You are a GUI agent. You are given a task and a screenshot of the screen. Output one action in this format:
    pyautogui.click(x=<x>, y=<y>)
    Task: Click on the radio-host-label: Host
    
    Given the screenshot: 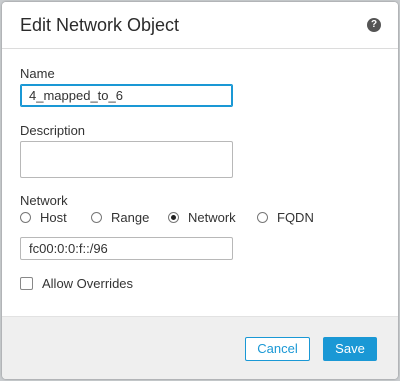 What is the action you would take?
    pyautogui.click(x=53, y=217)
    